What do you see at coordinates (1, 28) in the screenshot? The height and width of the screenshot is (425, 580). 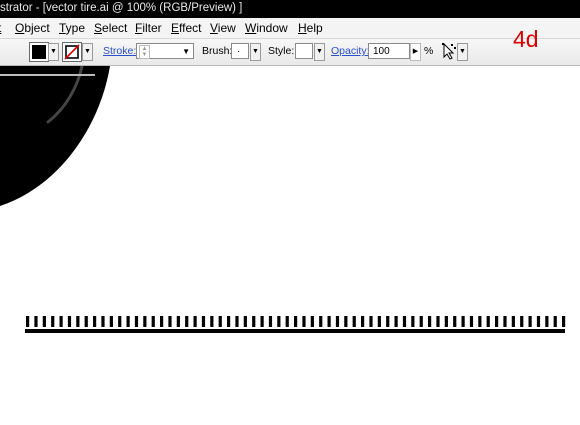 I see `menu-item-window-partial: t` at bounding box center [1, 28].